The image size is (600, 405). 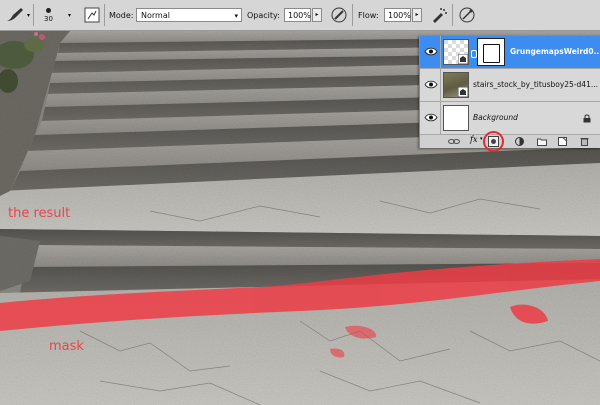 I want to click on adjustment-layer-icon, so click(x=519, y=141).